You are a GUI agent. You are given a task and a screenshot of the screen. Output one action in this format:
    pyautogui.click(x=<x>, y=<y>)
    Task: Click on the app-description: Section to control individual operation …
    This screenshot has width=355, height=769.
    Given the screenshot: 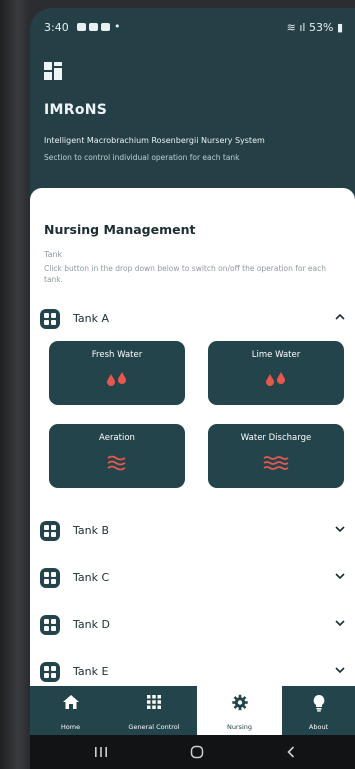 What is the action you would take?
    pyautogui.click(x=142, y=157)
    